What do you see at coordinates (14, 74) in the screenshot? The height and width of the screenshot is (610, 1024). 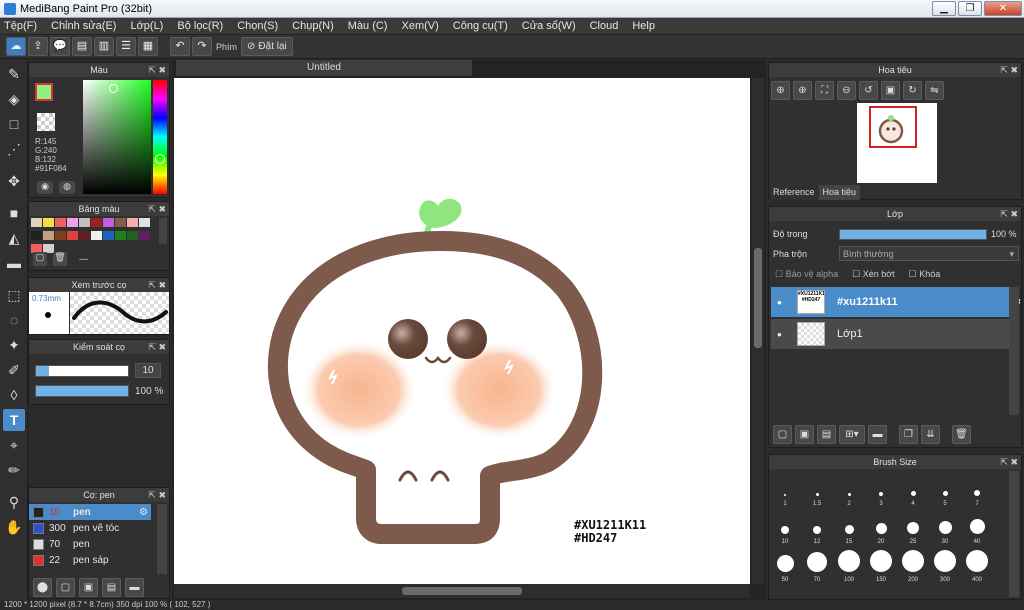 I see `brush-tool-icon: ✎` at bounding box center [14, 74].